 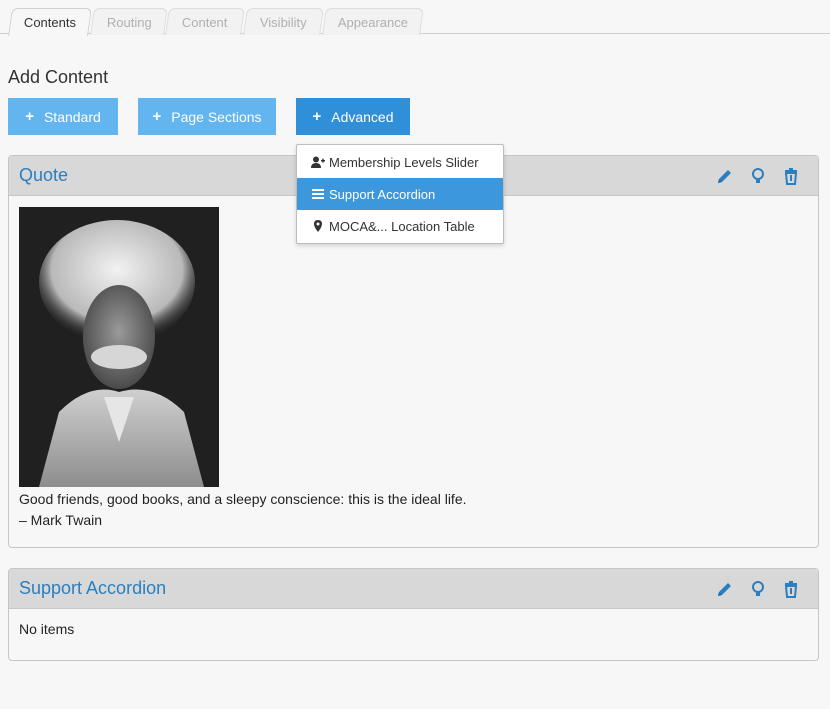 I want to click on tab-label: Visibility, so click(x=283, y=22).